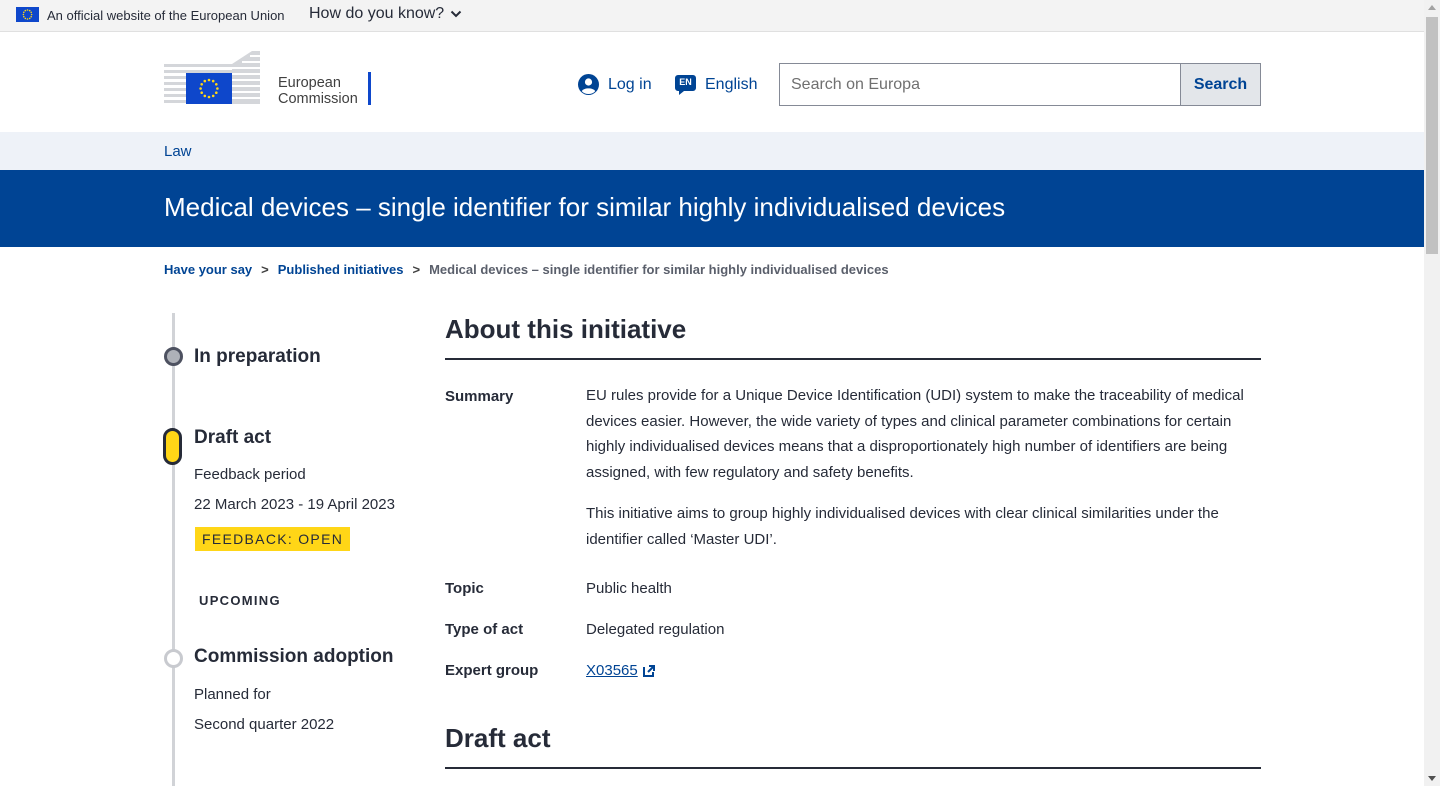  I want to click on timeline-node-current-icon, so click(172, 446).